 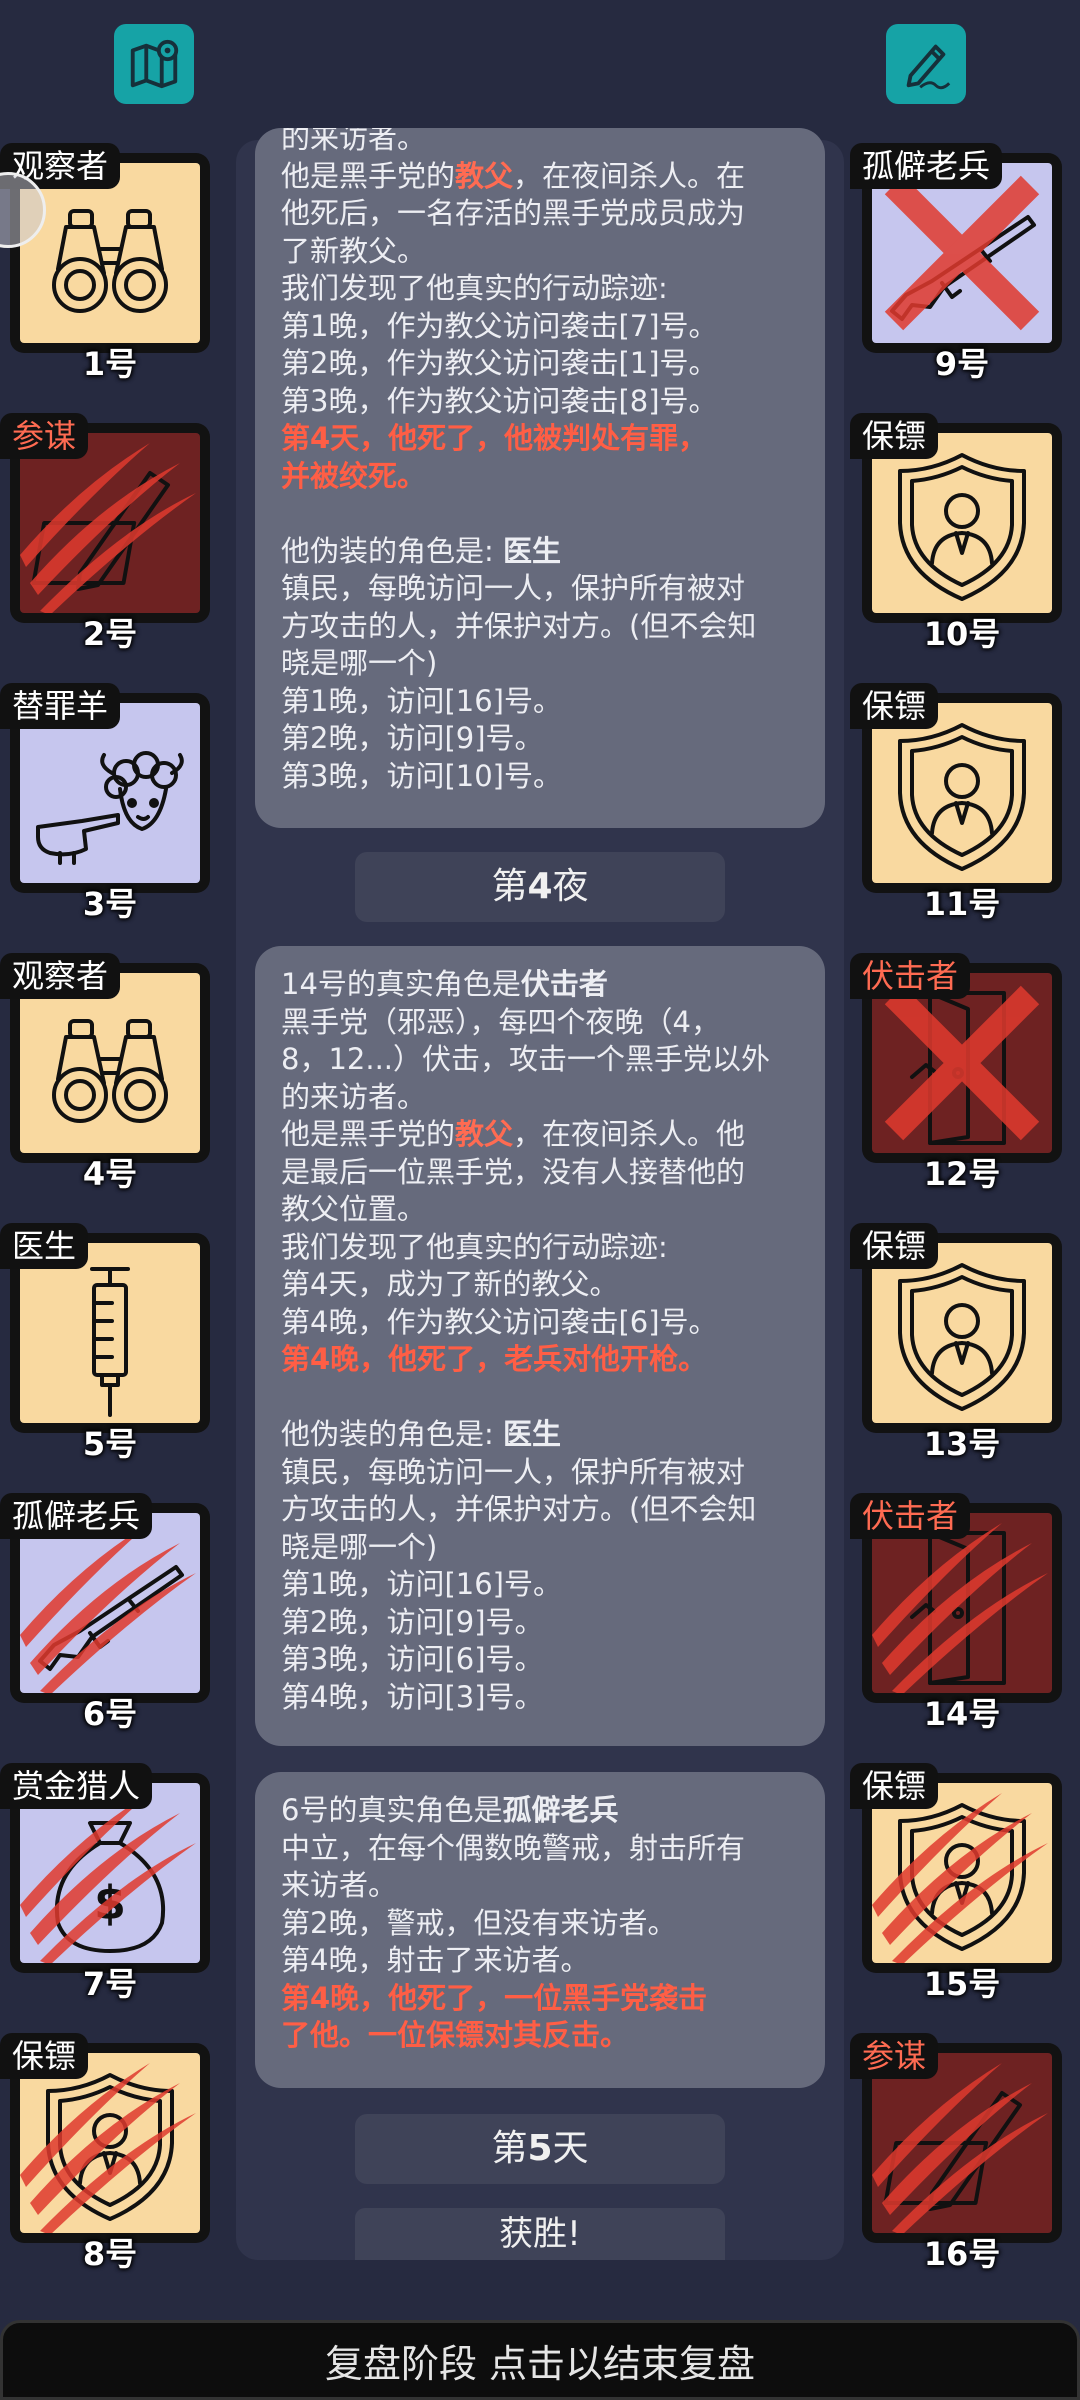 What do you see at coordinates (105, 1883) in the screenshot?
I see `player-card: 赏金猎人$7号` at bounding box center [105, 1883].